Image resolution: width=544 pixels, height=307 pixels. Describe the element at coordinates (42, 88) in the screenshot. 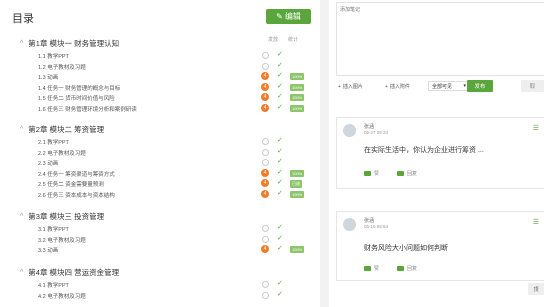

I see `lesson-number: 1.4` at that location.